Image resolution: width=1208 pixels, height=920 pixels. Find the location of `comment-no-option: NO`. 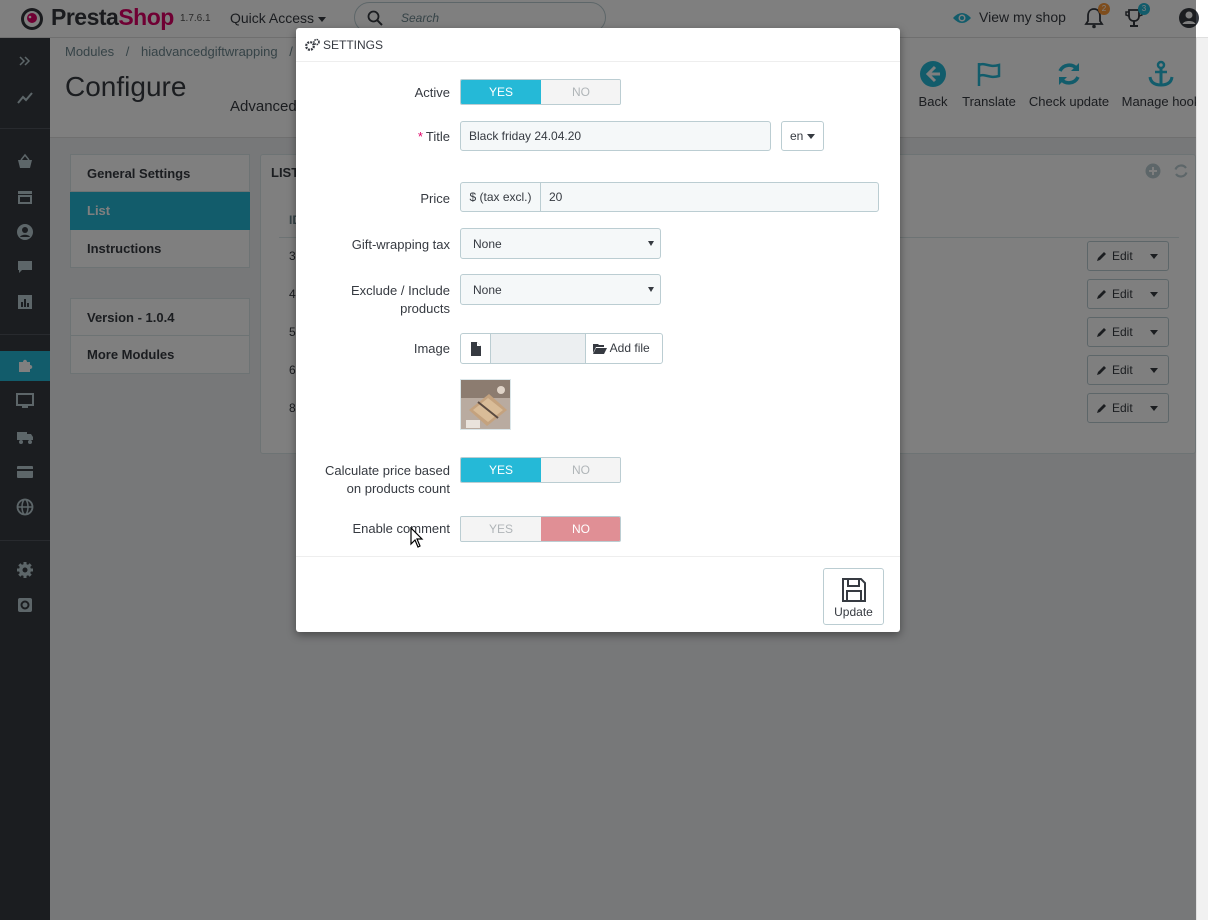

comment-no-option: NO is located at coordinates (580, 529).